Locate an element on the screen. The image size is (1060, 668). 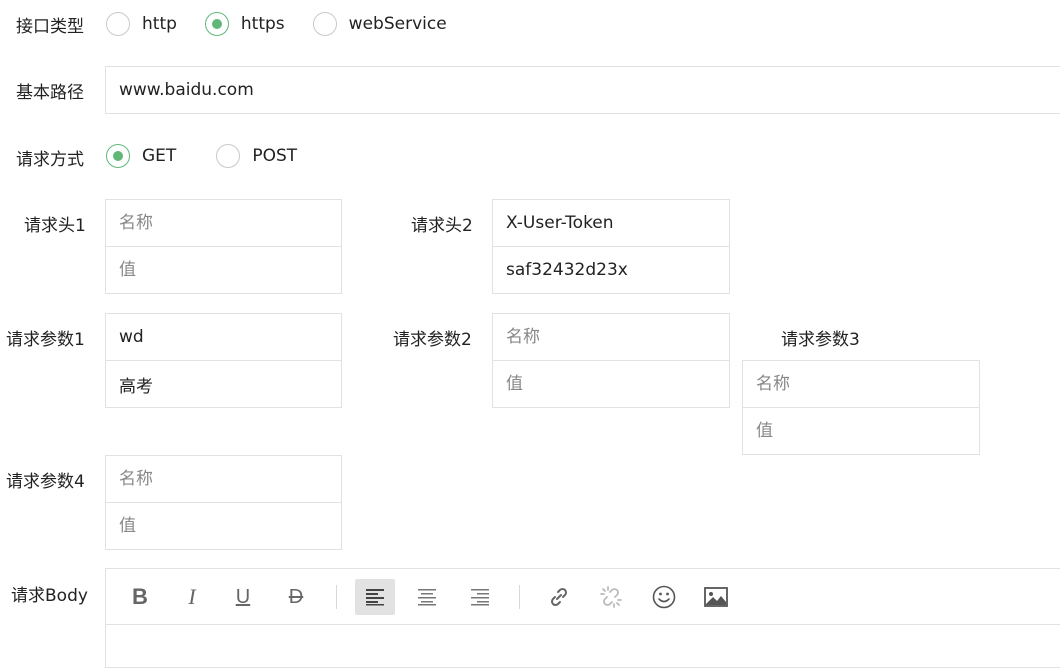
radio-http: http is located at coordinates (141, 24).